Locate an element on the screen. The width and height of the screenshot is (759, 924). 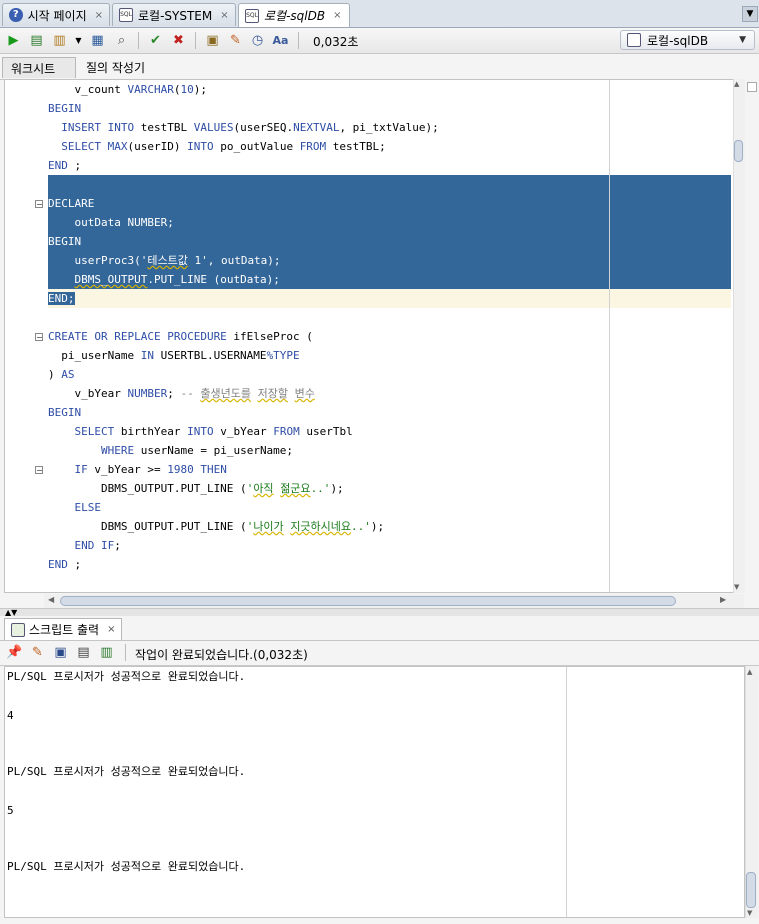
code-line-selected: DECLARE is located at coordinates (389, 203).